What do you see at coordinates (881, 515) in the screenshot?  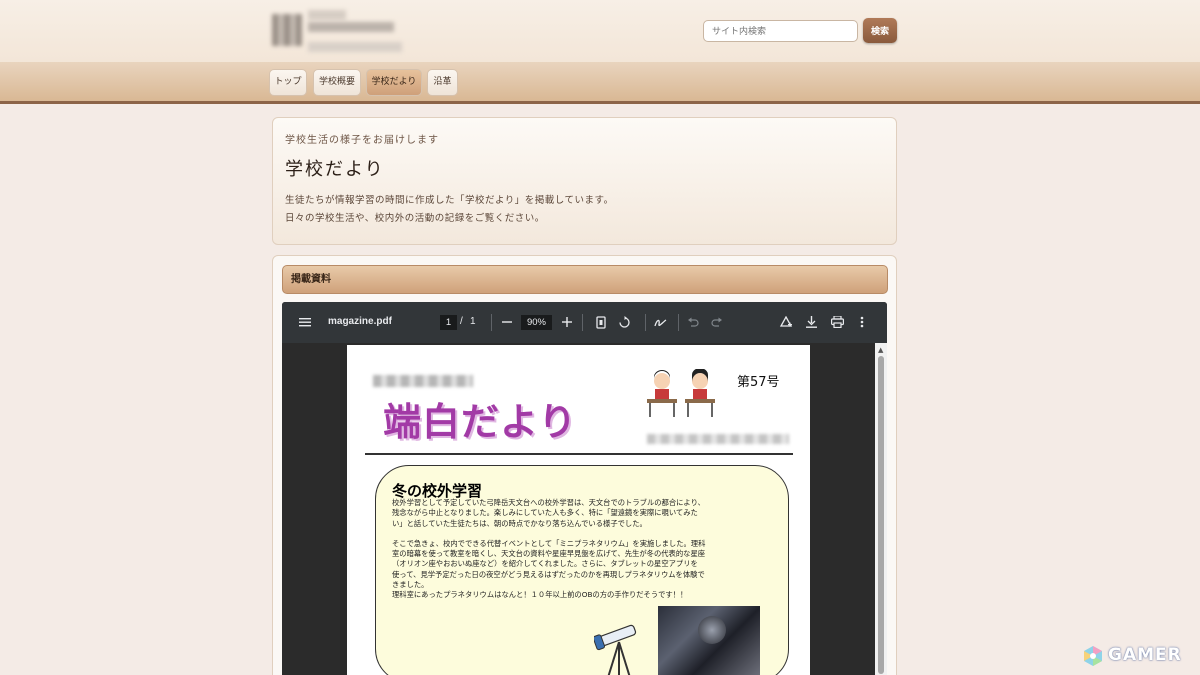 I see `pdf-scrollbar-thumb` at bounding box center [881, 515].